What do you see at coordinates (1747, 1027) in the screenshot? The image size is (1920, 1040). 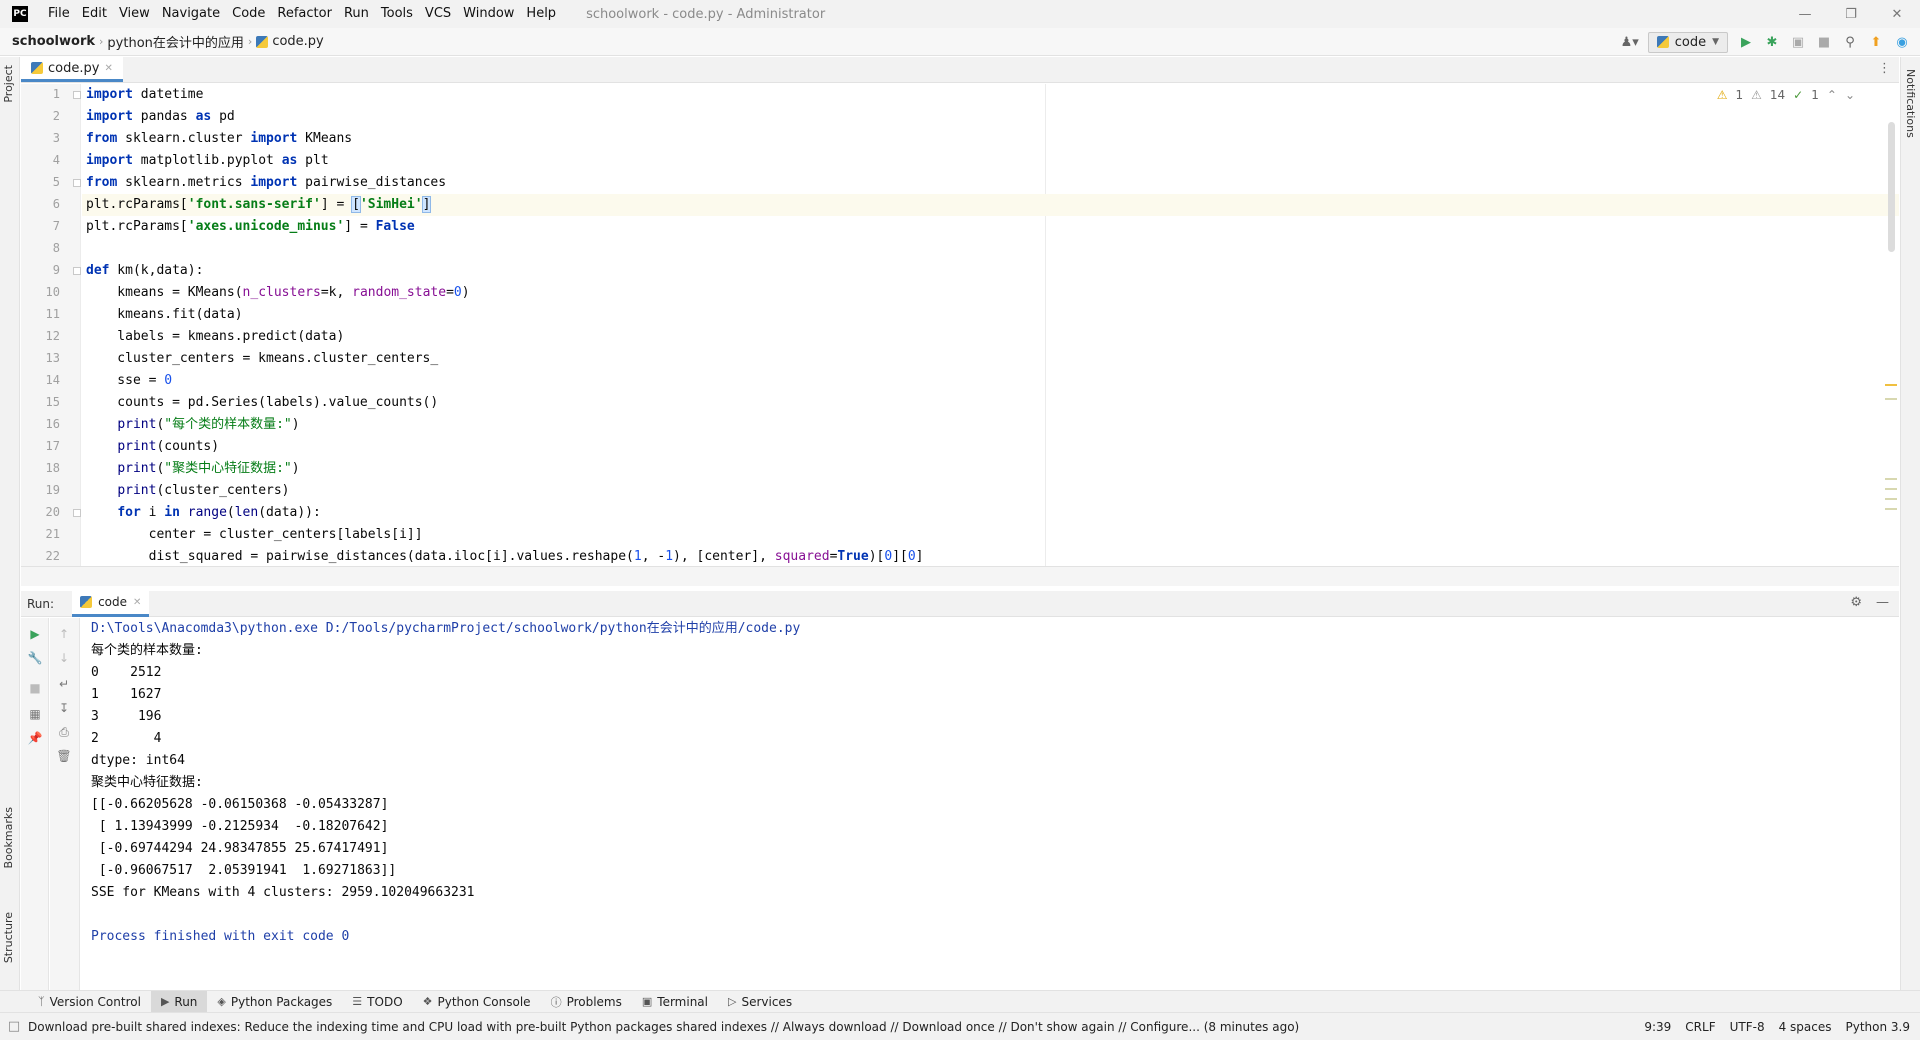 I see `file-encoding: UTF-8` at bounding box center [1747, 1027].